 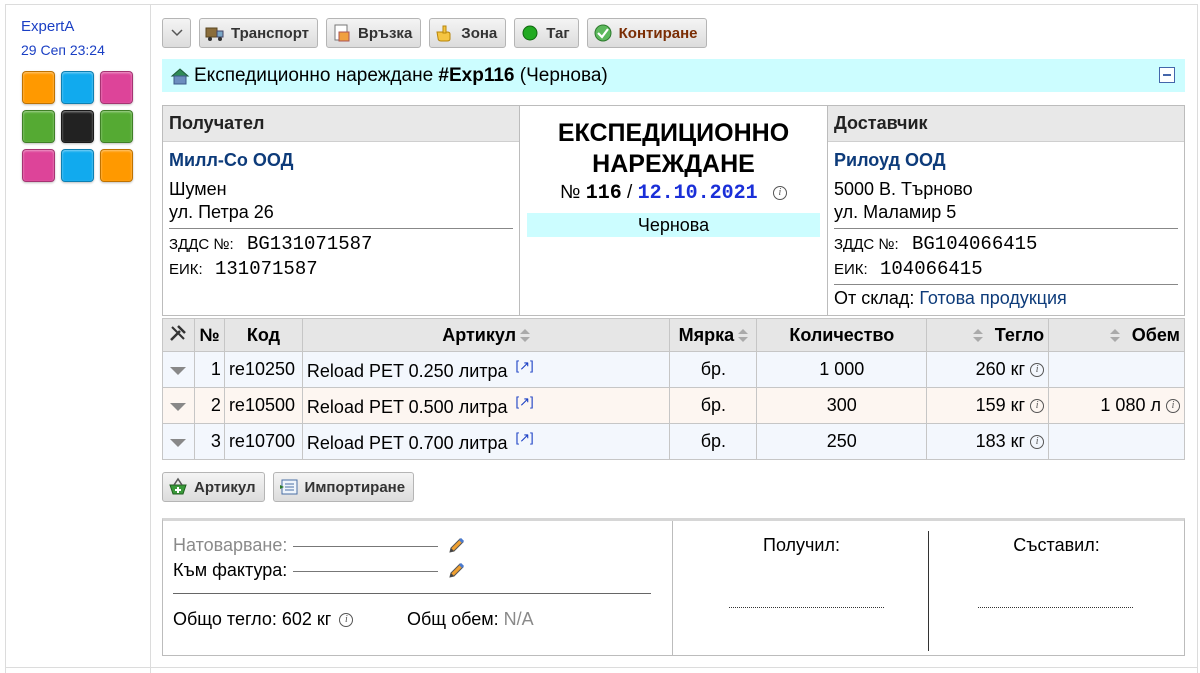 I want to click on row-article: Reload PET 0.700 литра [↗], so click(x=486, y=441).